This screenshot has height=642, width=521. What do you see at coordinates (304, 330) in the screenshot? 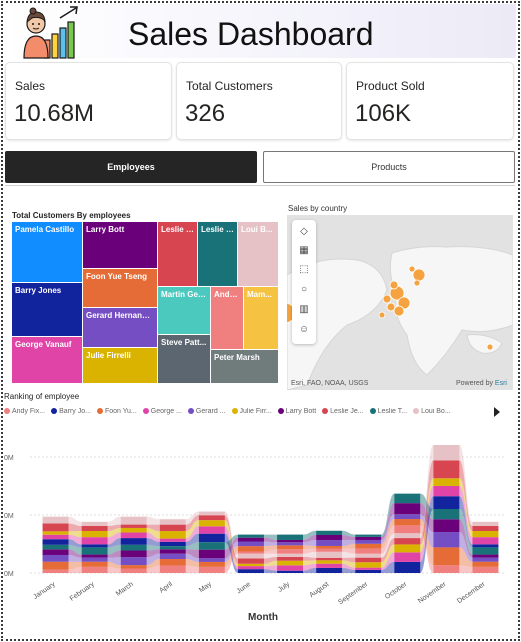
I see `person-icon: ☺` at bounding box center [304, 330].